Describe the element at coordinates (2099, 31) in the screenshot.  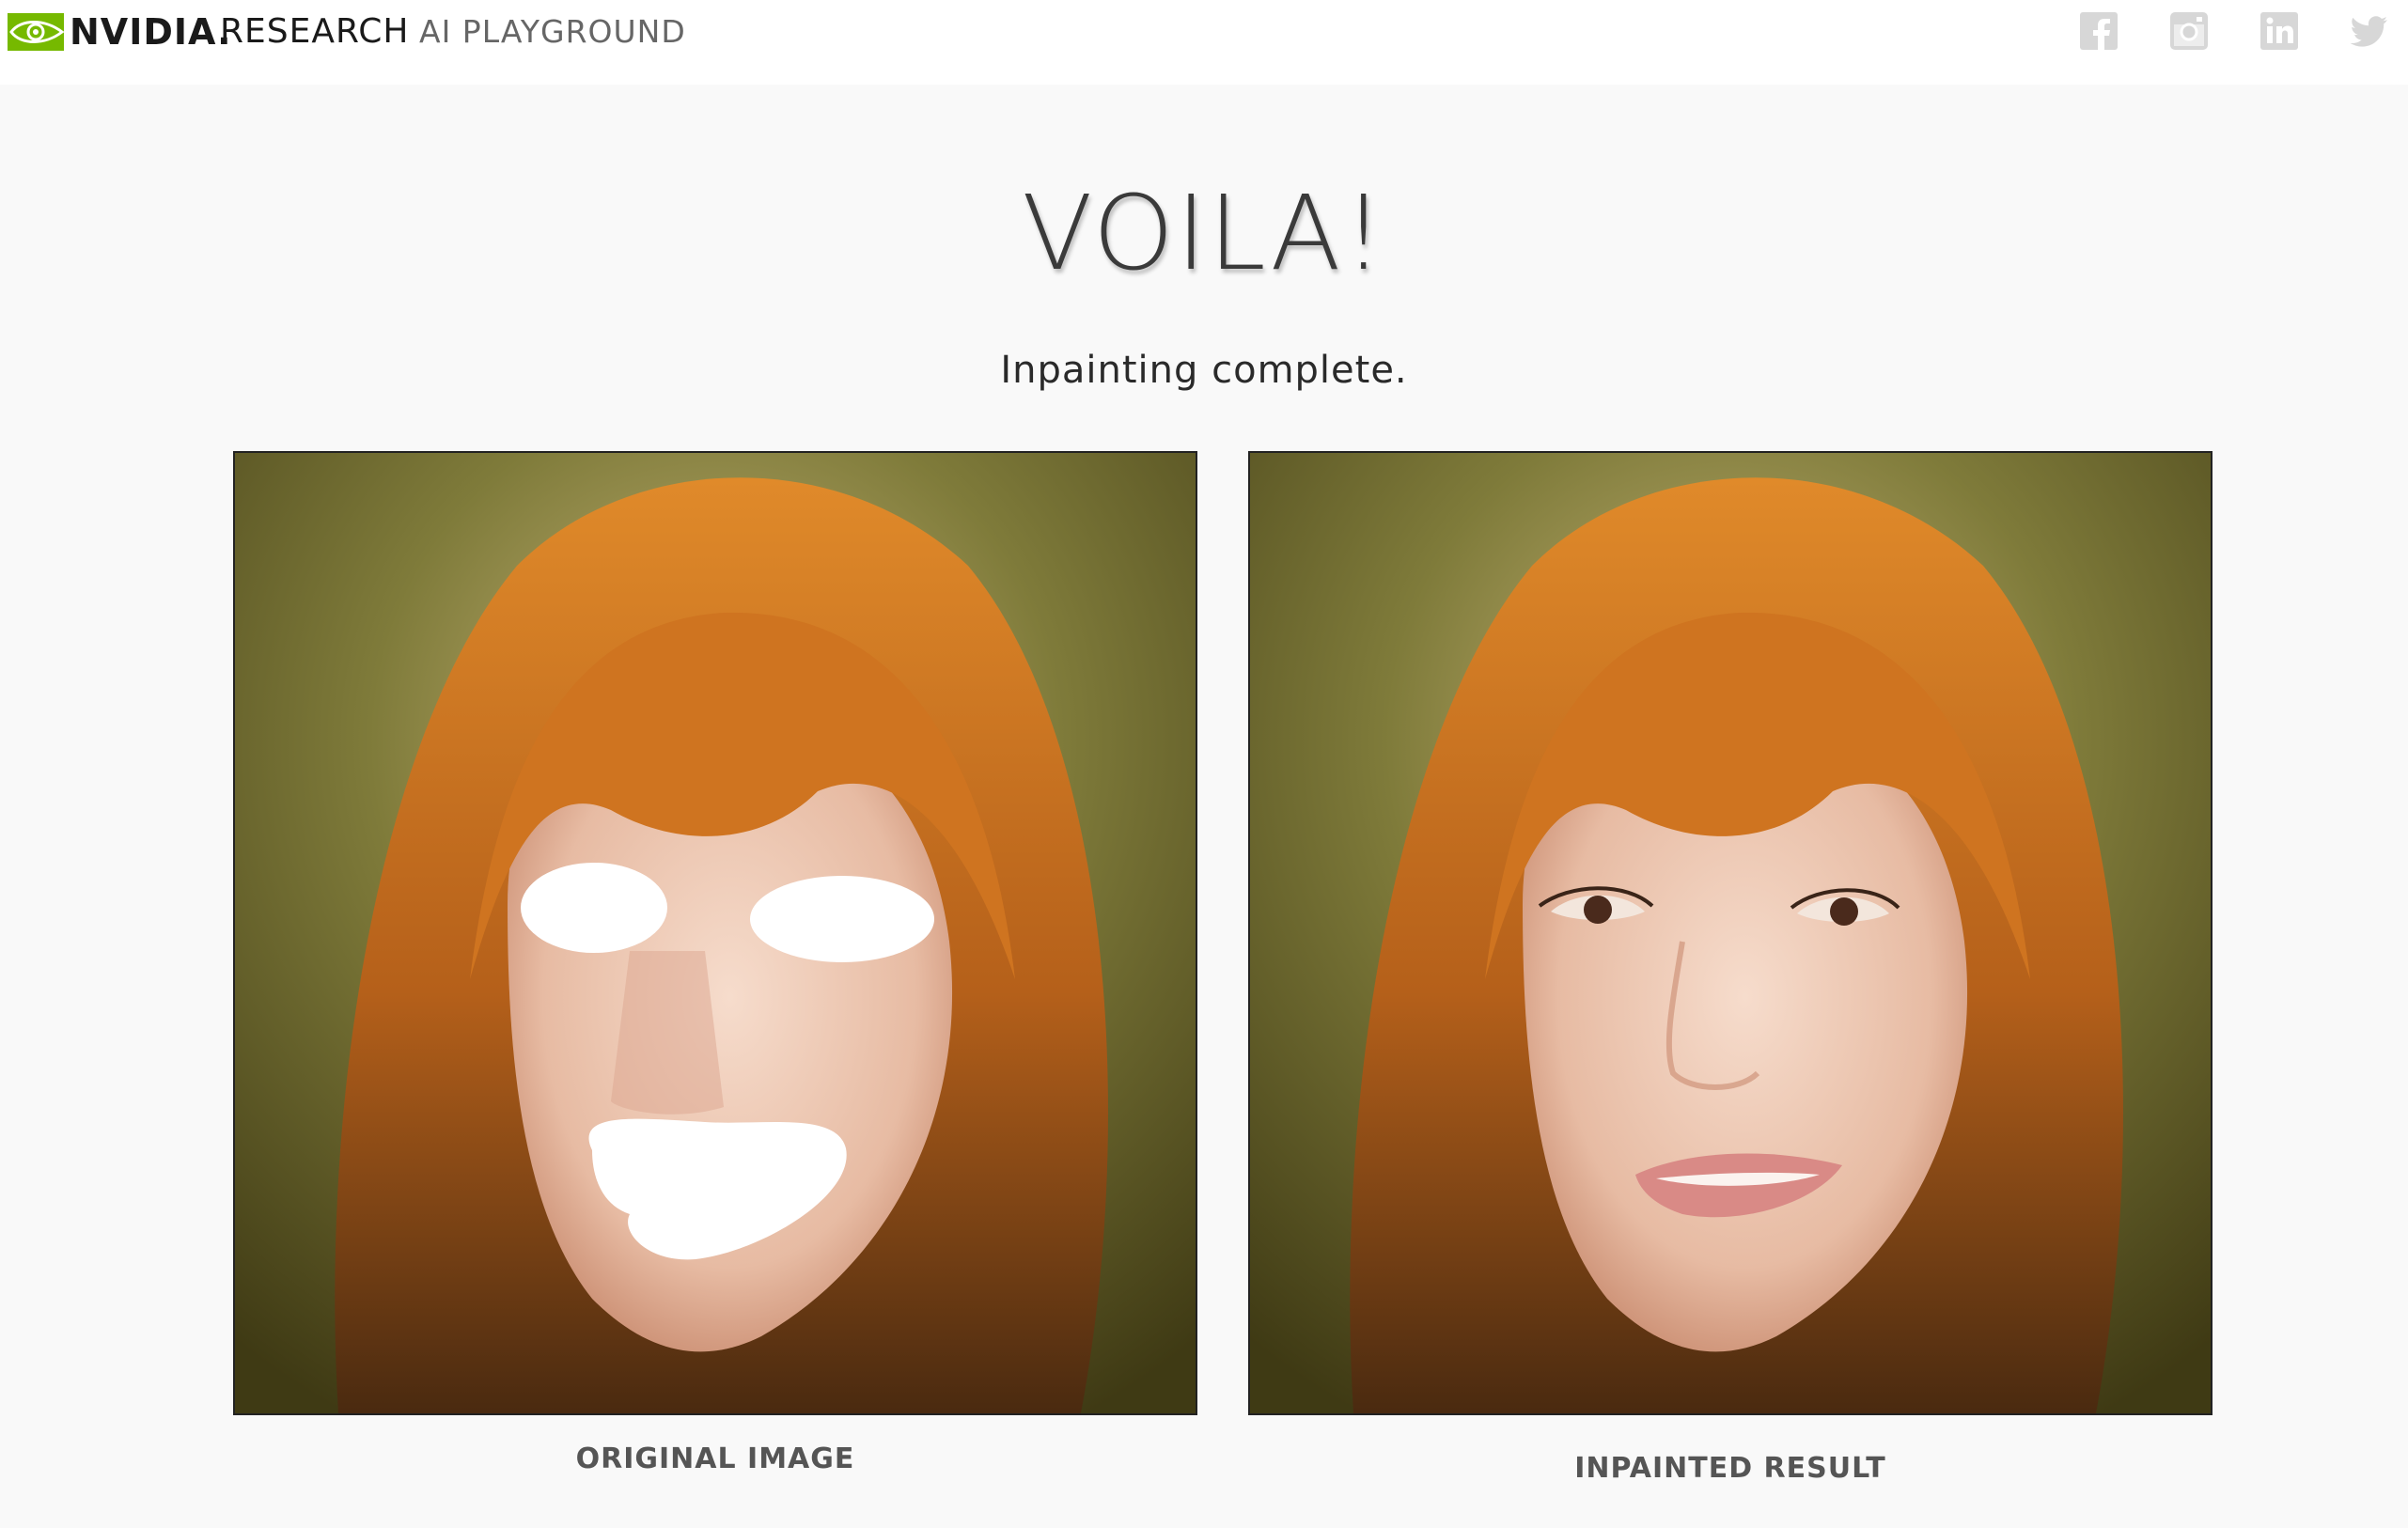
I see `facebook-icon` at that location.